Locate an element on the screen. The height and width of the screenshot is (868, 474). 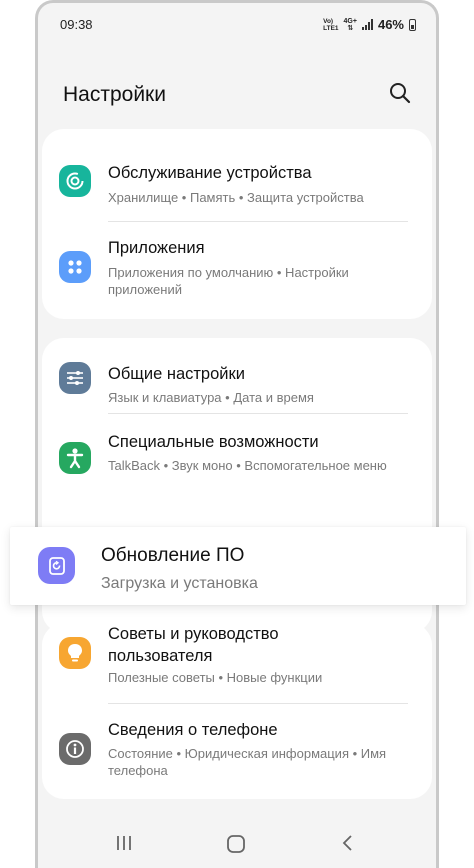
accessibility-icon is located at coordinates (75, 458).